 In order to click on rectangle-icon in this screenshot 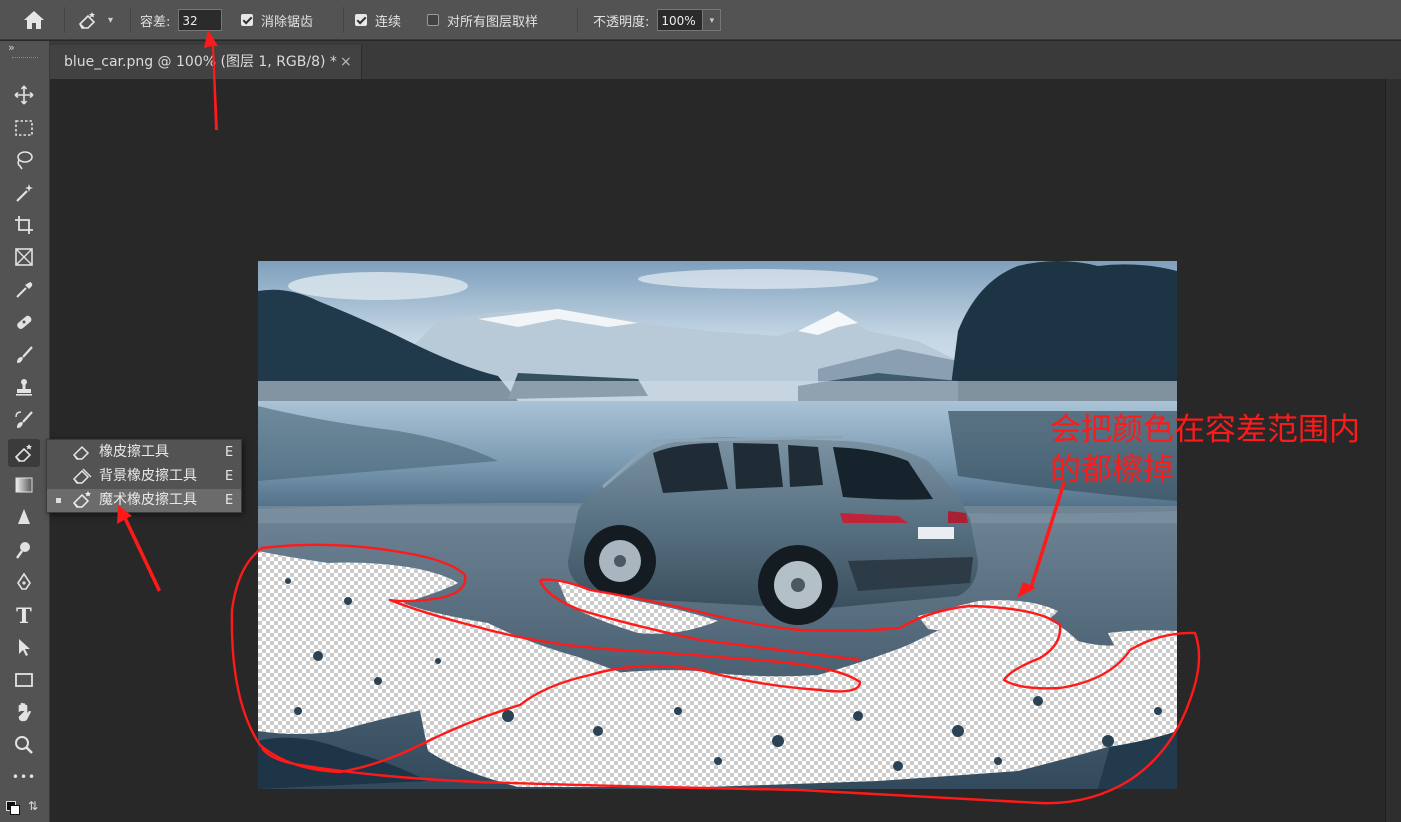, I will do `click(24, 680)`.